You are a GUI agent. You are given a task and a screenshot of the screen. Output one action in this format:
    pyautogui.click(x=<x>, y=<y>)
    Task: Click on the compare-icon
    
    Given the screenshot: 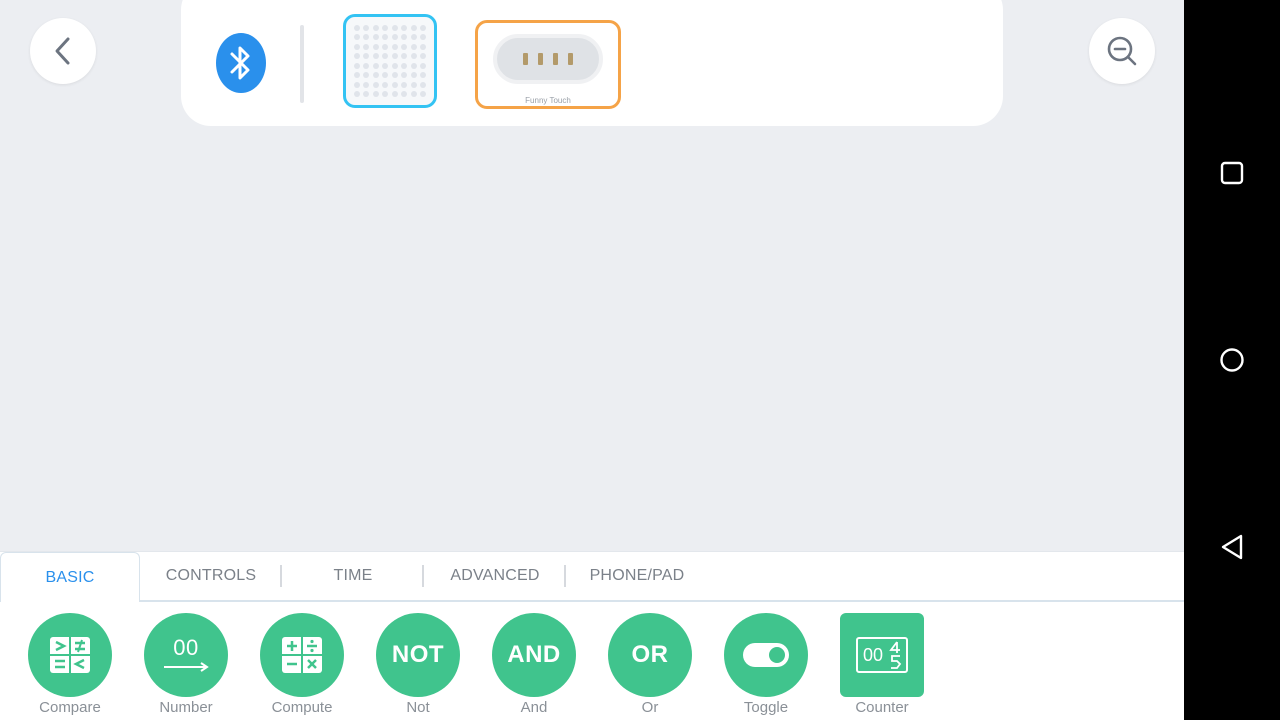 What is the action you would take?
    pyautogui.click(x=70, y=655)
    